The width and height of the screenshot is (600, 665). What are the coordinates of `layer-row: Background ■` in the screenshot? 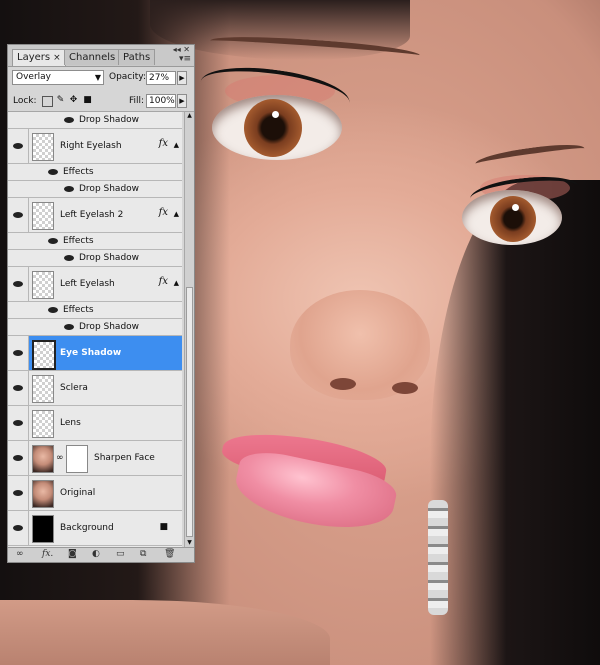 It's located at (95, 528).